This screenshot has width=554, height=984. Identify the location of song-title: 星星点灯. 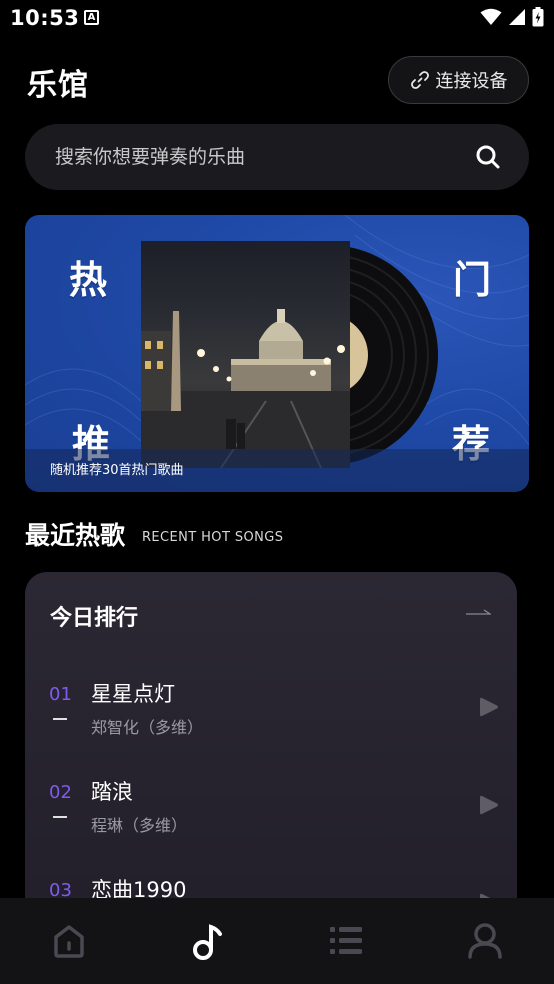
(133, 694).